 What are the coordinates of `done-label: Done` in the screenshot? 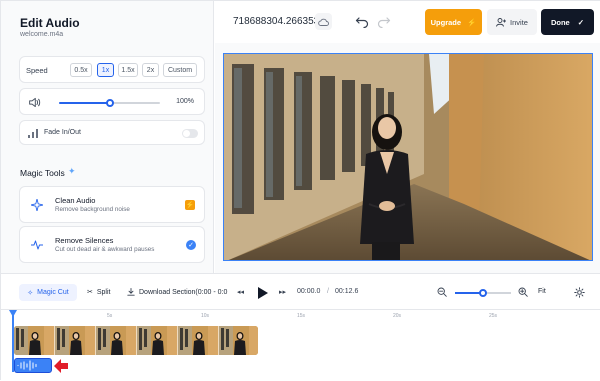 It's located at (560, 22).